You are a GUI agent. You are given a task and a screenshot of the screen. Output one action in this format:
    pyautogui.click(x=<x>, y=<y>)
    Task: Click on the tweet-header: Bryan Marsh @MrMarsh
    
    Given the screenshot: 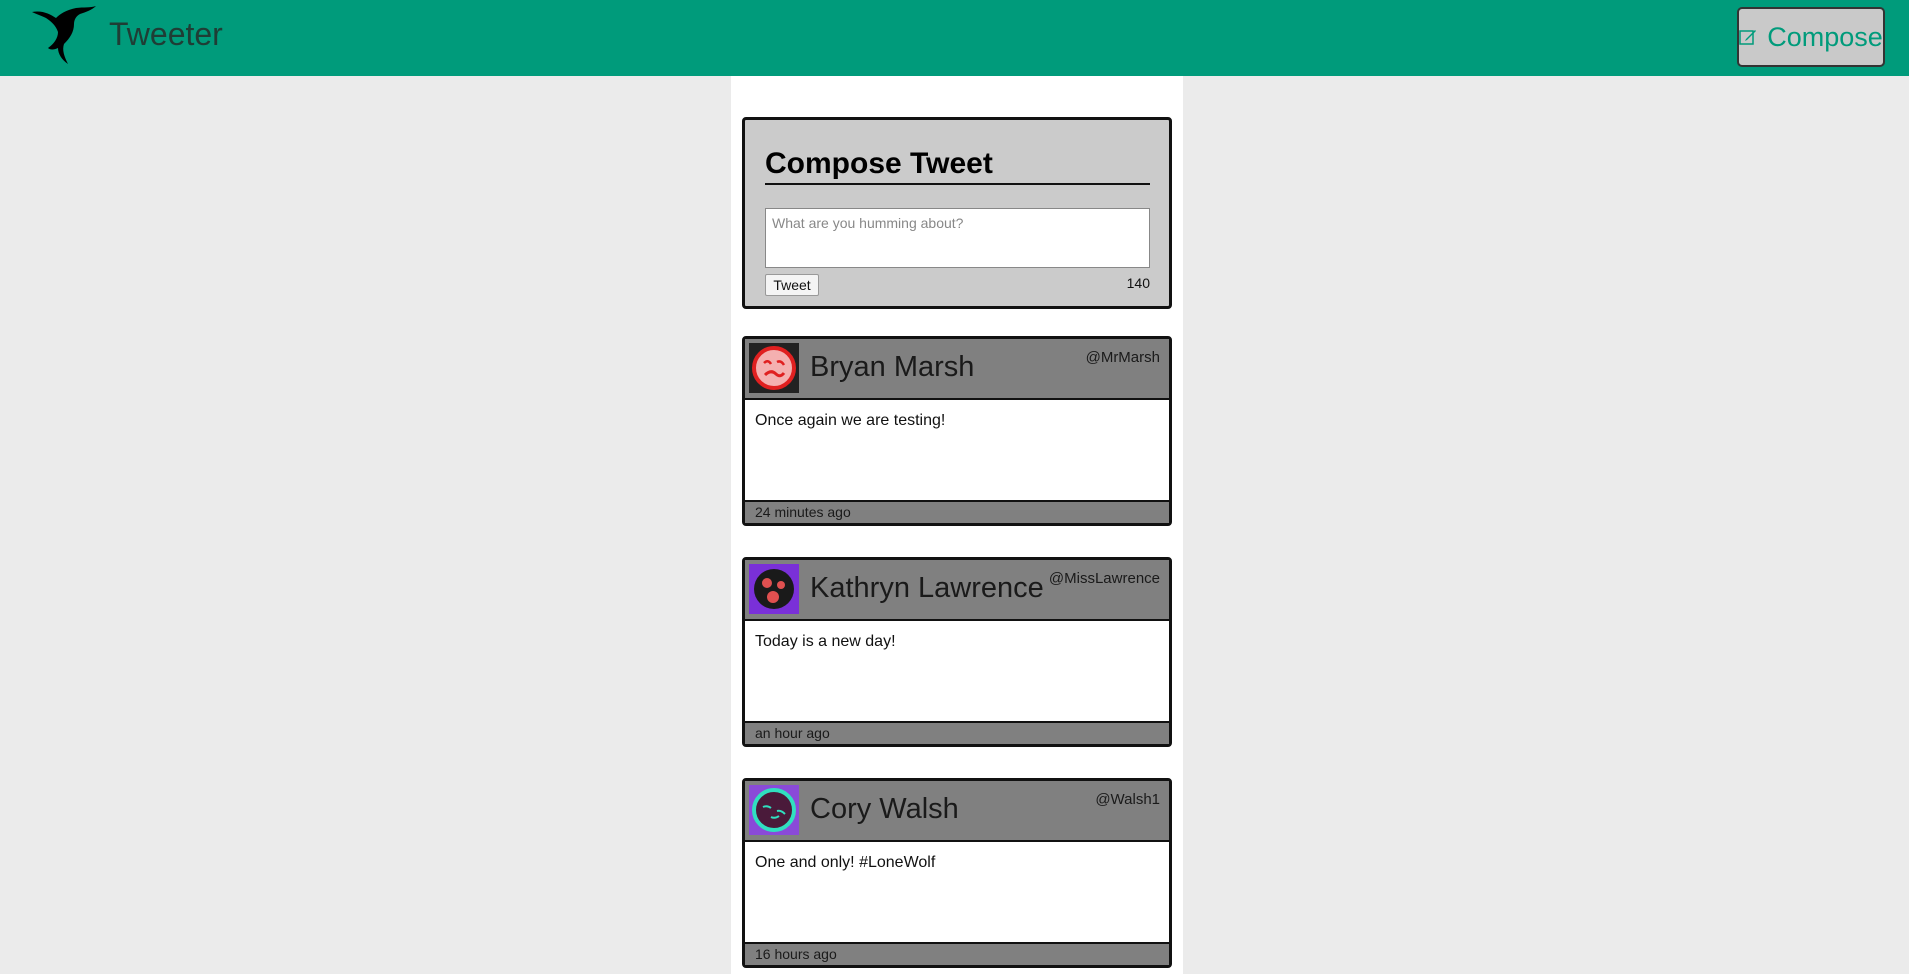 What is the action you would take?
    pyautogui.click(x=957, y=369)
    